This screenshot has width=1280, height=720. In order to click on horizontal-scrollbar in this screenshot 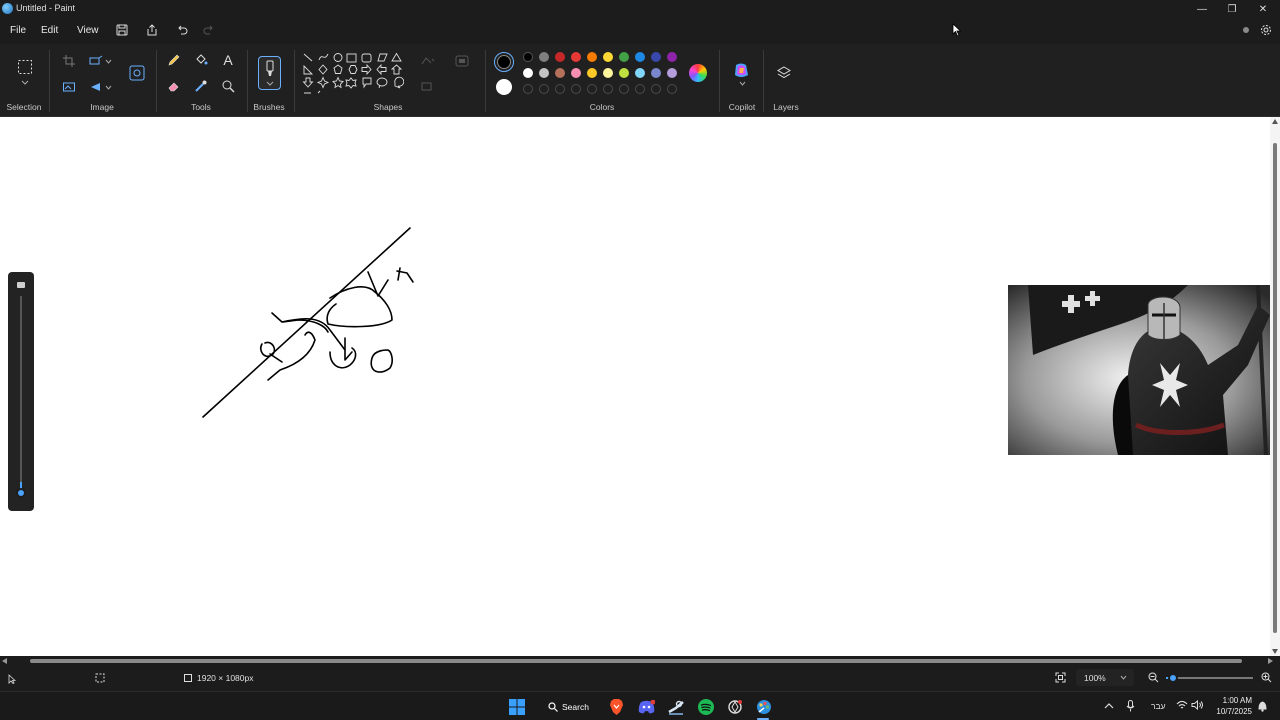, I will do `click(640, 660)`.